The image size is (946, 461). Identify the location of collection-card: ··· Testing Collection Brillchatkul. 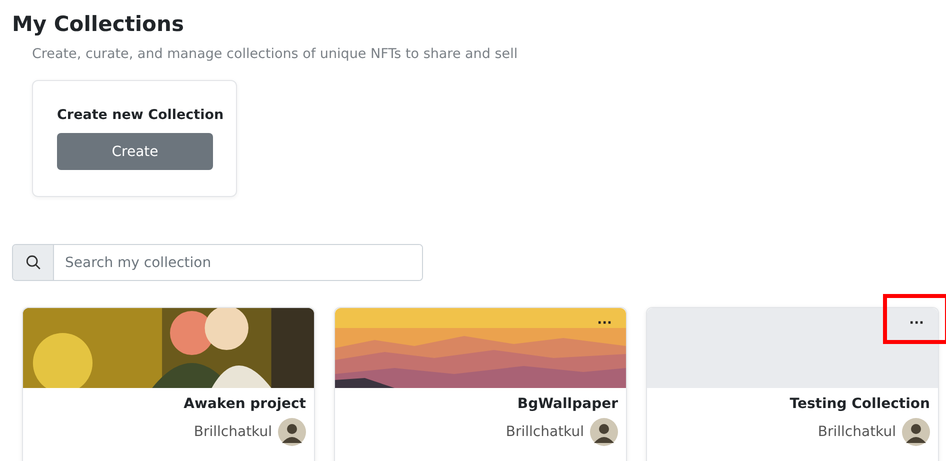
(792, 384).